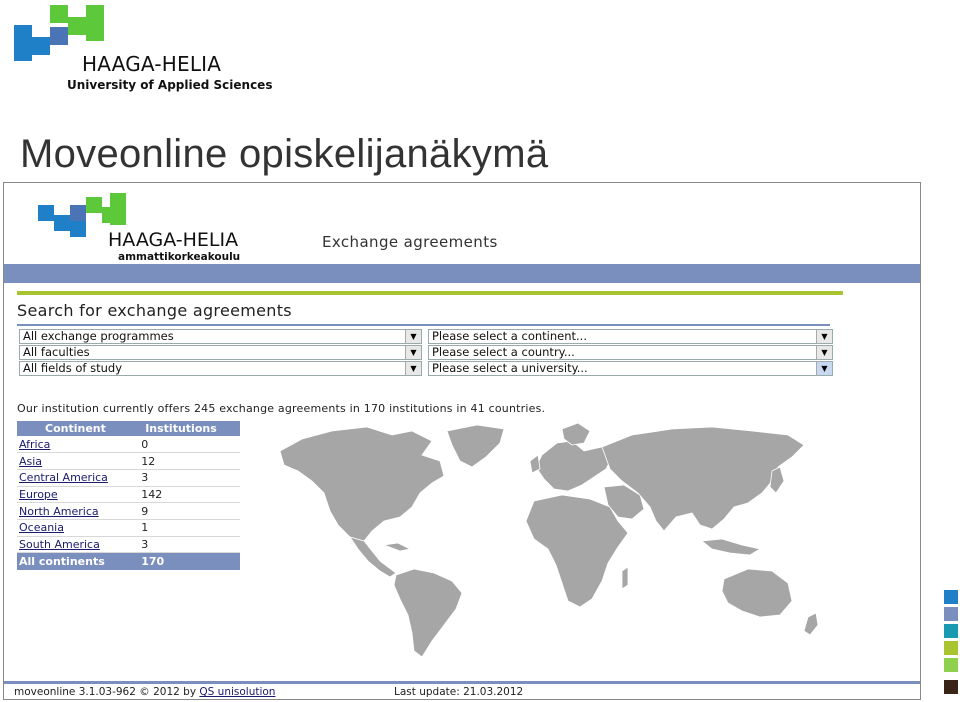 The height and width of the screenshot is (702, 960). What do you see at coordinates (284, 154) in the screenshot?
I see `slide-title: Moveonline opiskelijanäkymä` at bounding box center [284, 154].